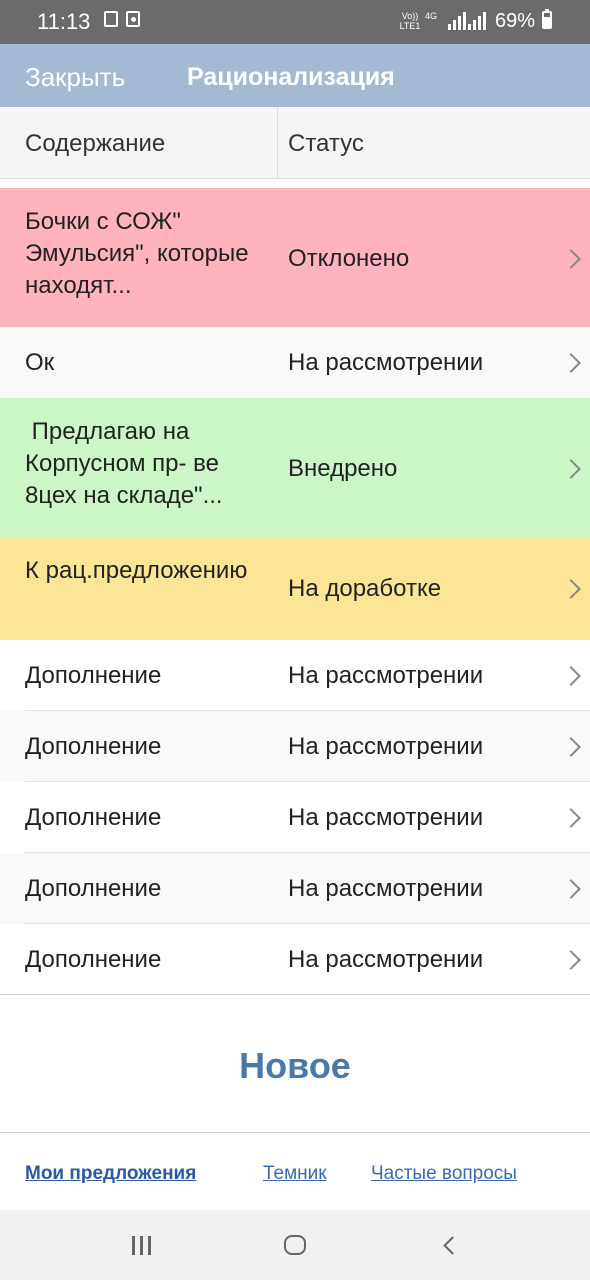 This screenshot has width=590, height=1280. I want to click on footer-links: Мои предложения Темник Частые вопросы, so click(295, 1171).